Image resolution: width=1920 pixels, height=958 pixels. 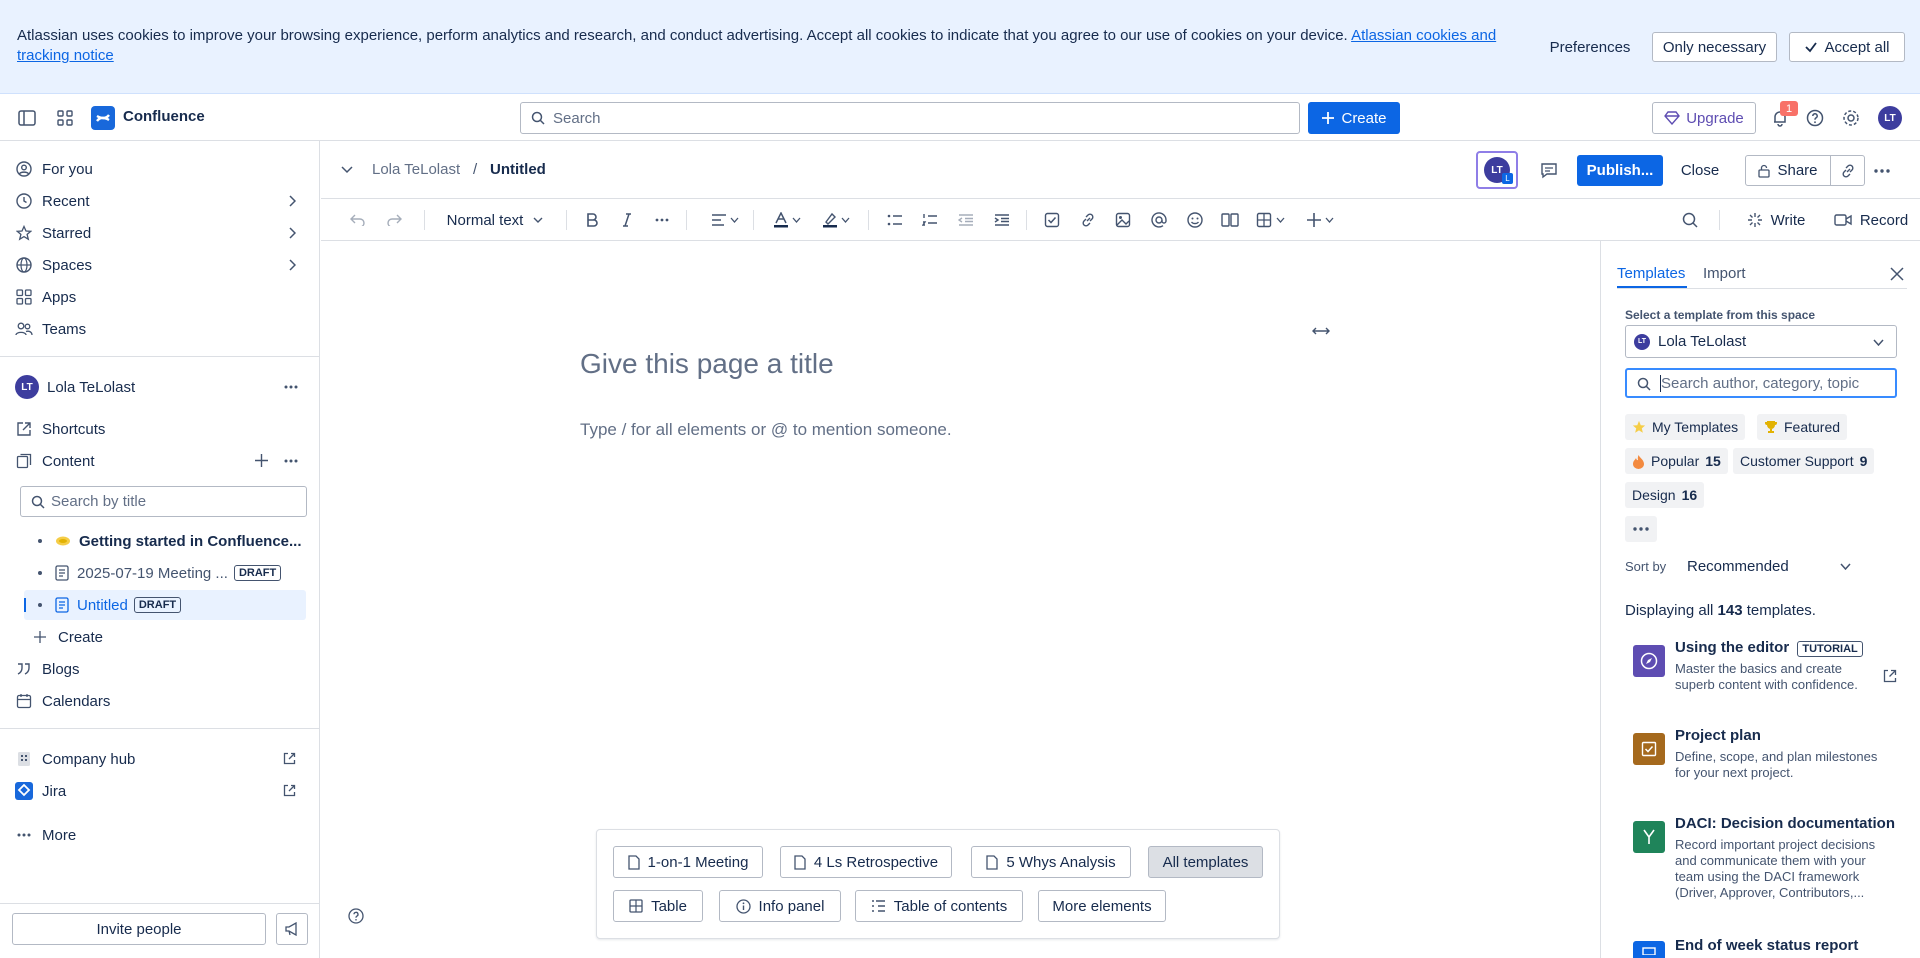 I want to click on chevron-down-icon, so click(x=347, y=170).